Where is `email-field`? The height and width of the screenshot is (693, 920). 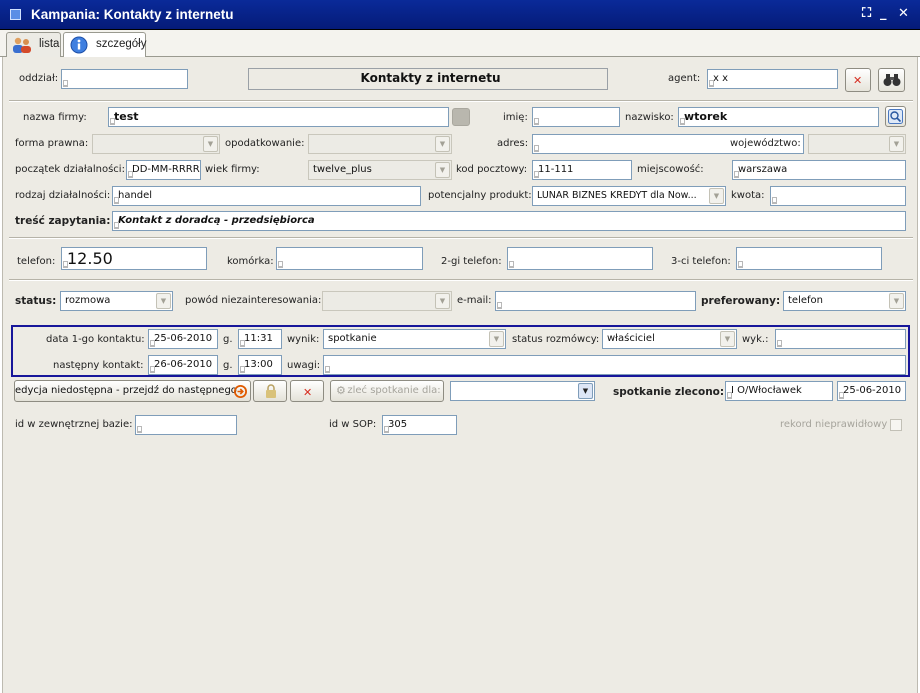
email-field is located at coordinates (595, 301).